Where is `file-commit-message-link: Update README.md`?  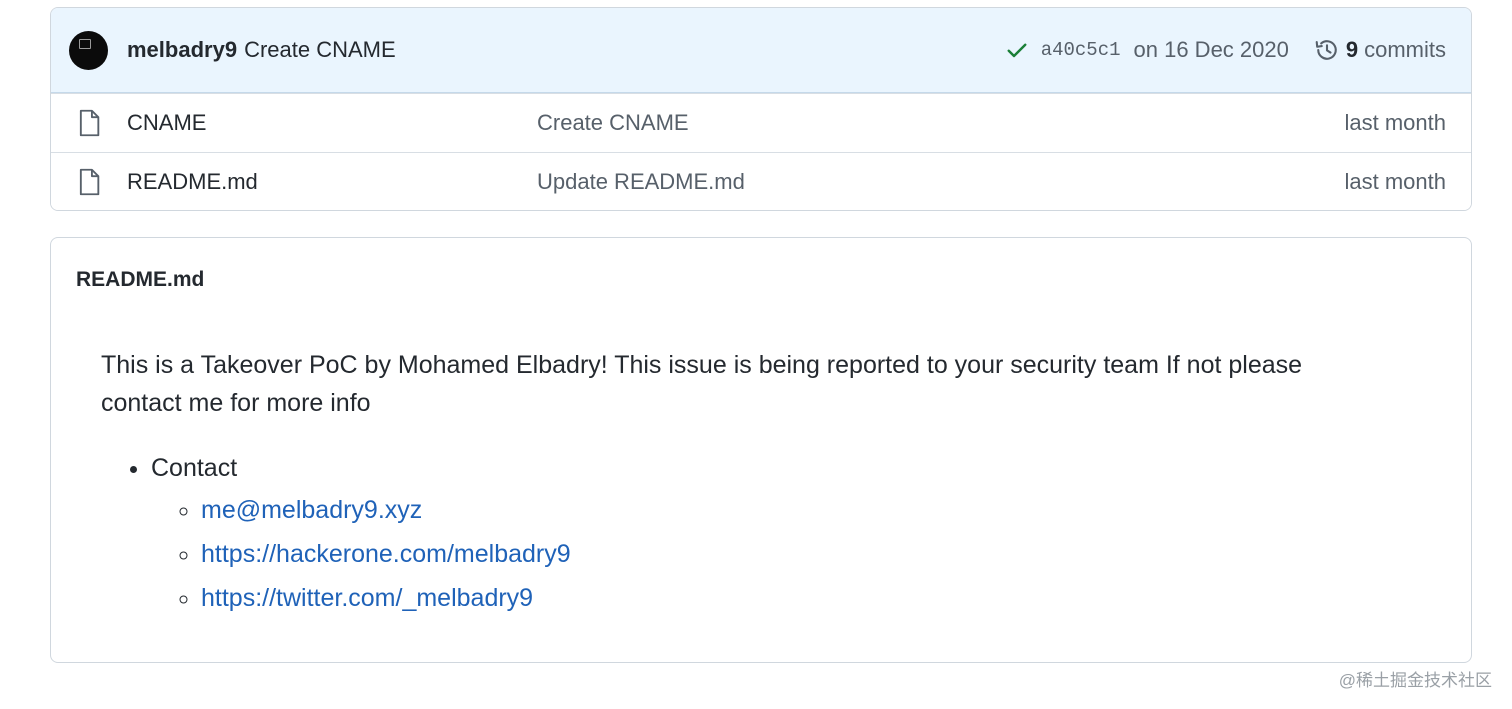
file-commit-message-link: Update README.md is located at coordinates (941, 182).